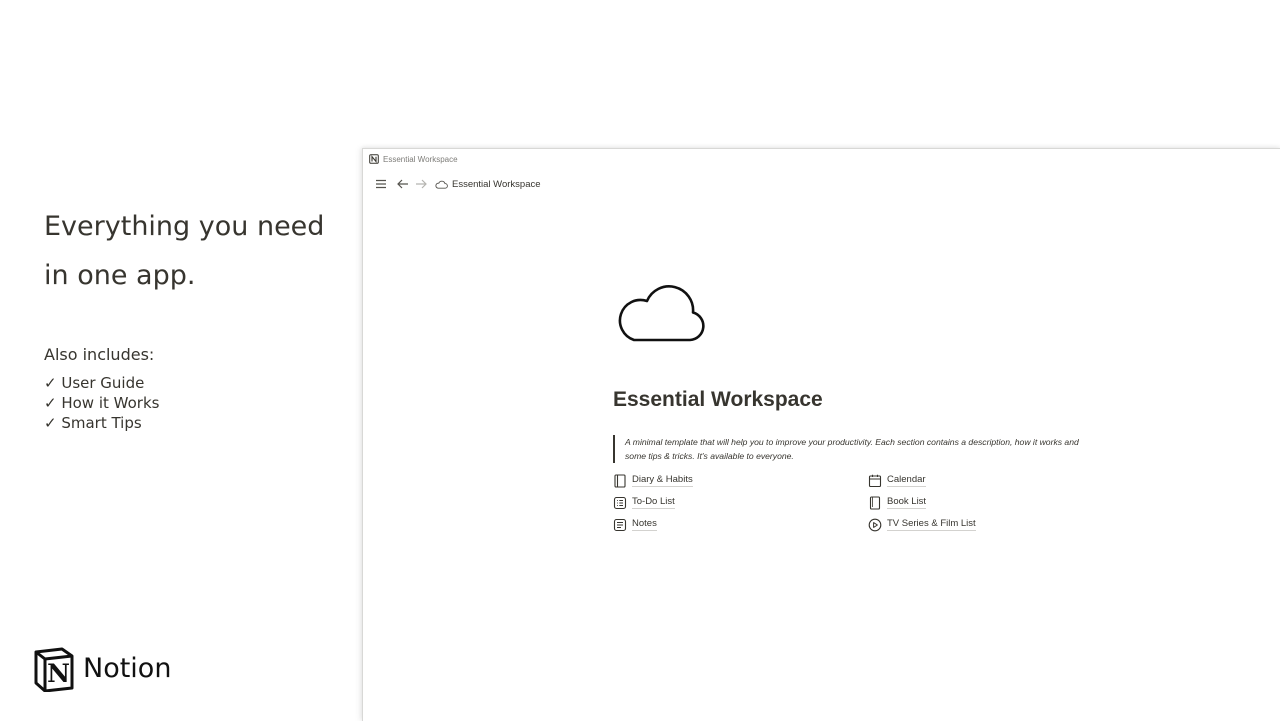 This screenshot has height=721, width=1280. What do you see at coordinates (875, 480) in the screenshot?
I see `calendar-icon` at bounding box center [875, 480].